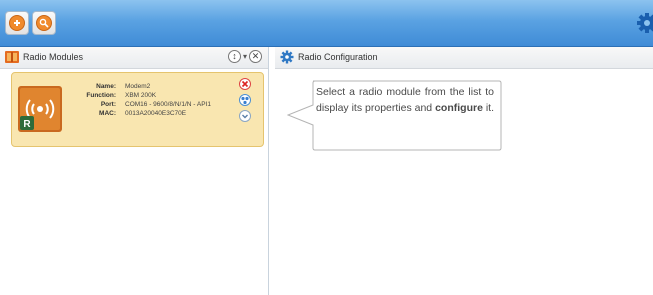 The width and height of the screenshot is (653, 295). I want to click on radio-configuration-header: Radio Configuration, so click(464, 58).